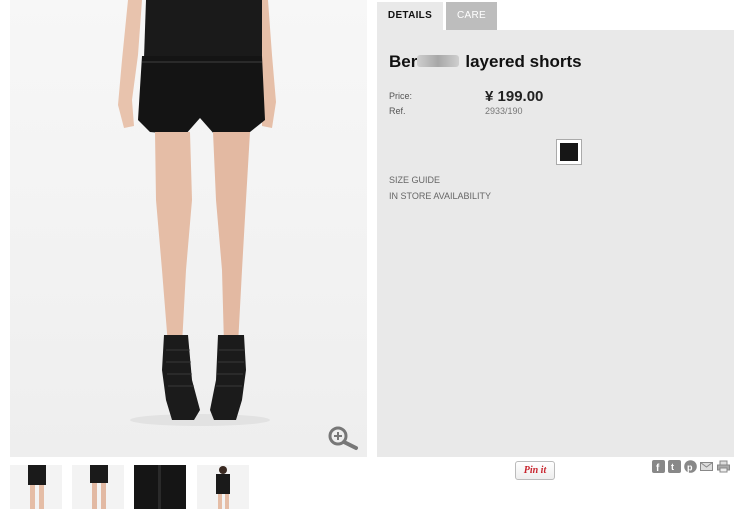 The width and height of the screenshot is (744, 509). What do you see at coordinates (706, 466) in the screenshot?
I see `email-icon` at bounding box center [706, 466].